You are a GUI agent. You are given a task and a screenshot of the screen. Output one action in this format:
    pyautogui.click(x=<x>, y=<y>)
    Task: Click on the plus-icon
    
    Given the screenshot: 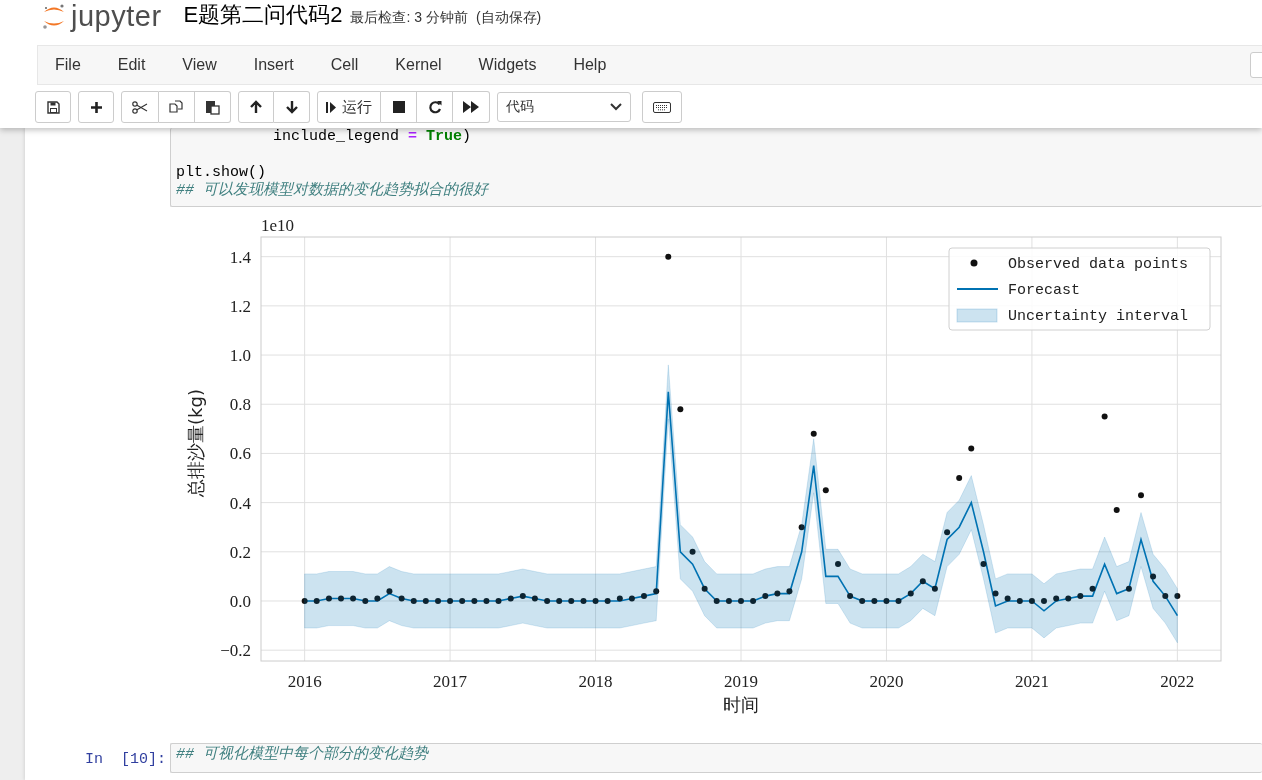 What is the action you would take?
    pyautogui.click(x=96, y=107)
    